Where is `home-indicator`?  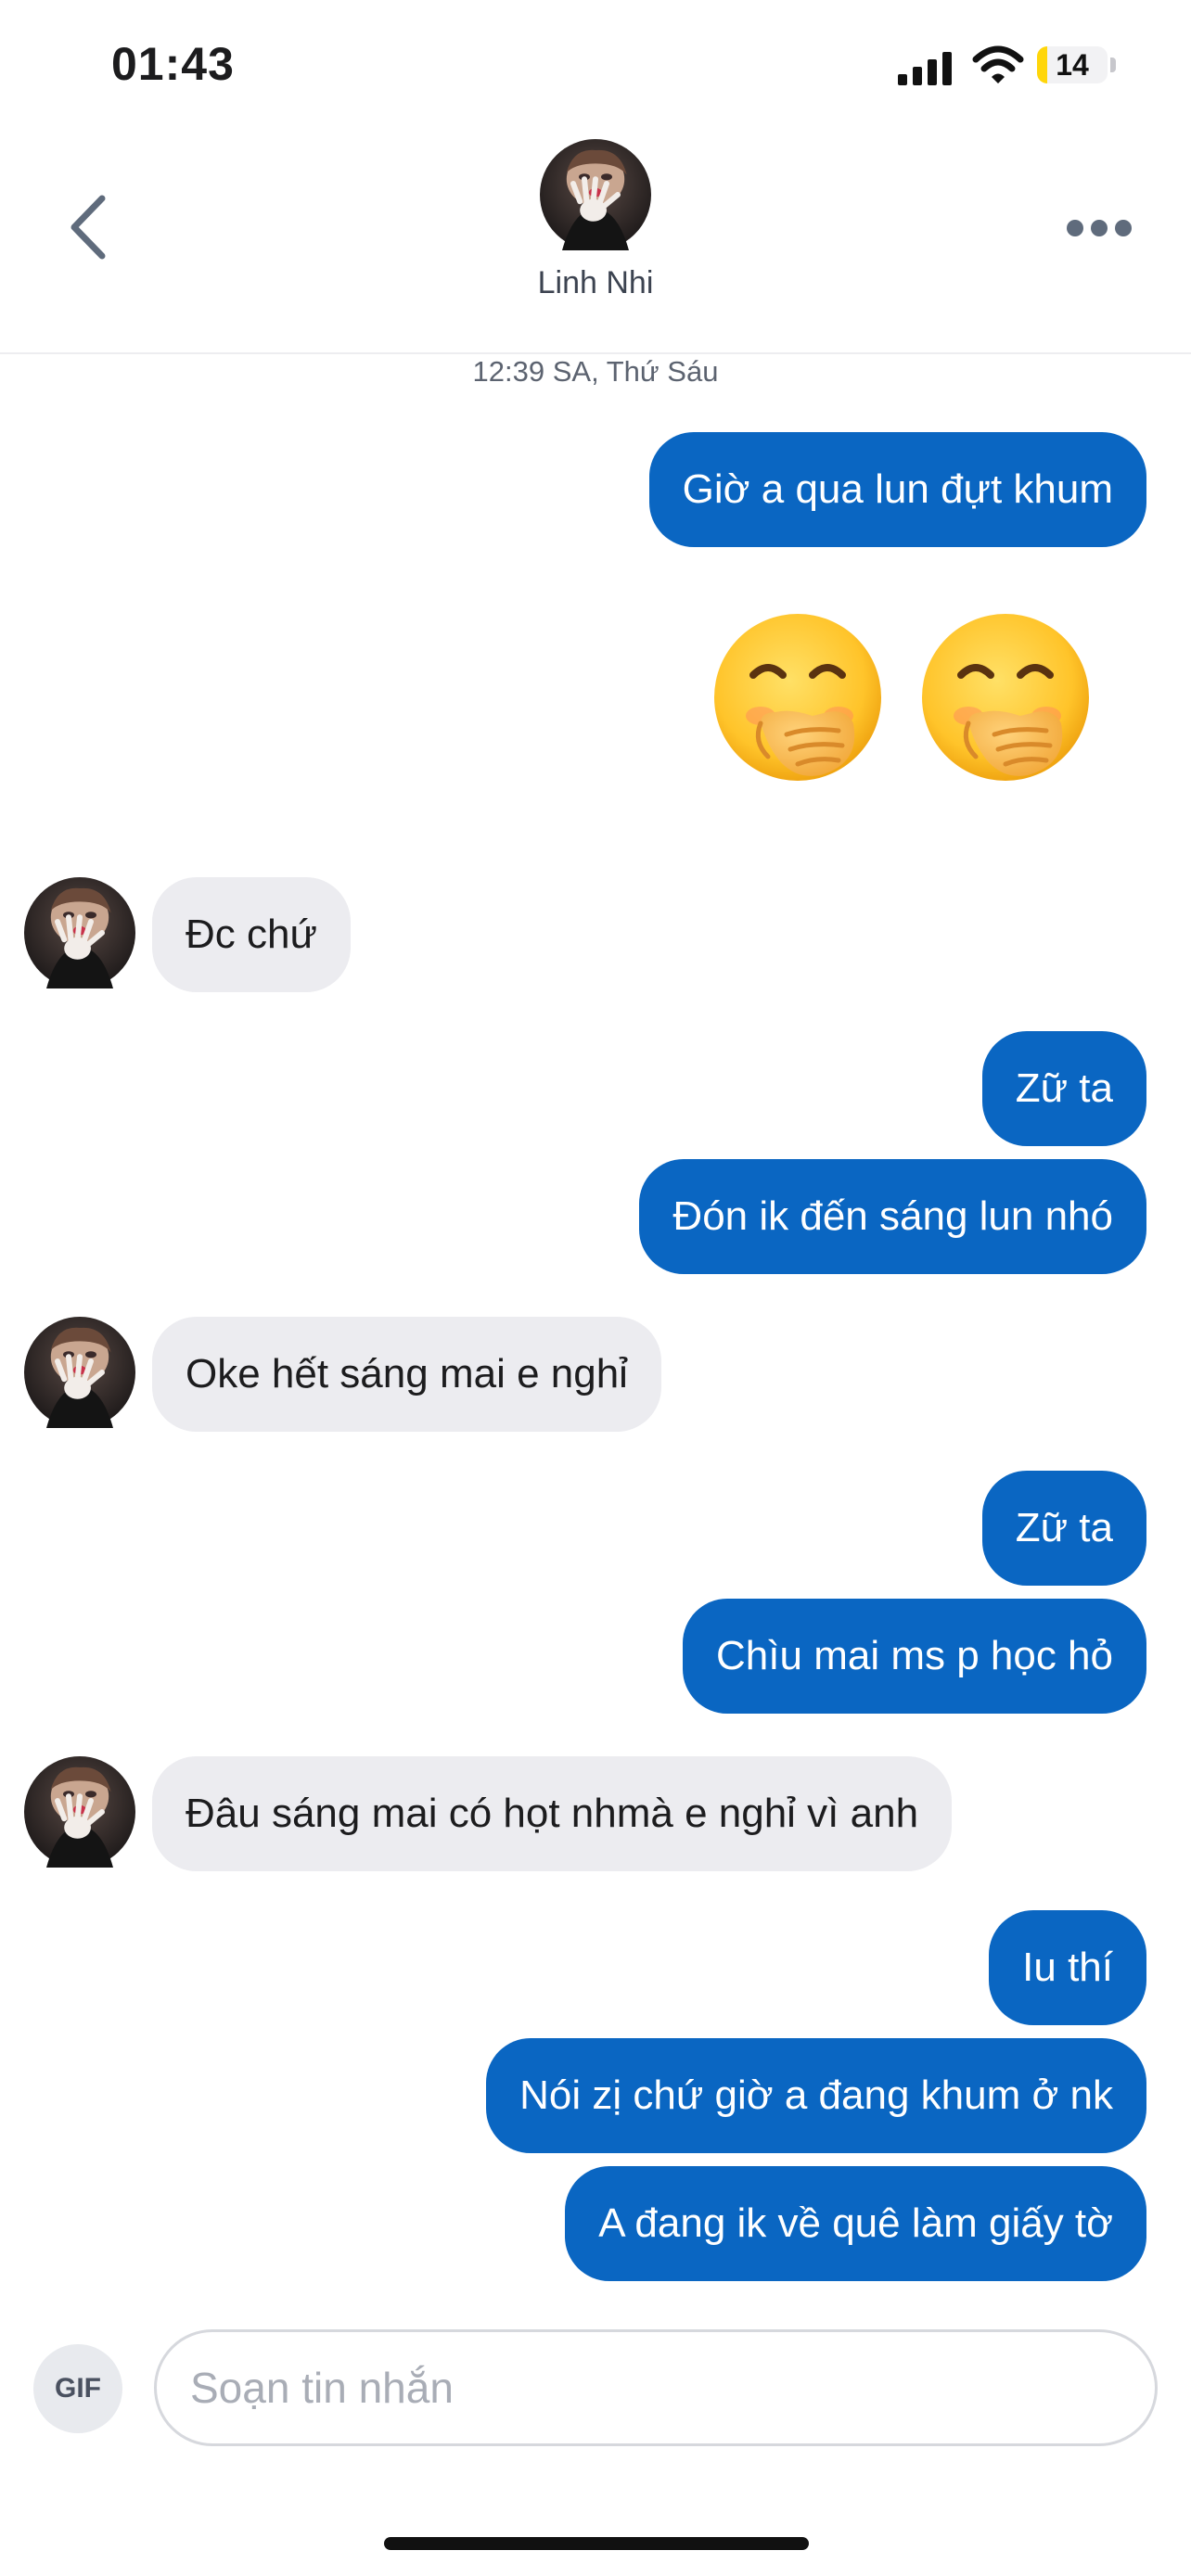
home-indicator is located at coordinates (597, 2543).